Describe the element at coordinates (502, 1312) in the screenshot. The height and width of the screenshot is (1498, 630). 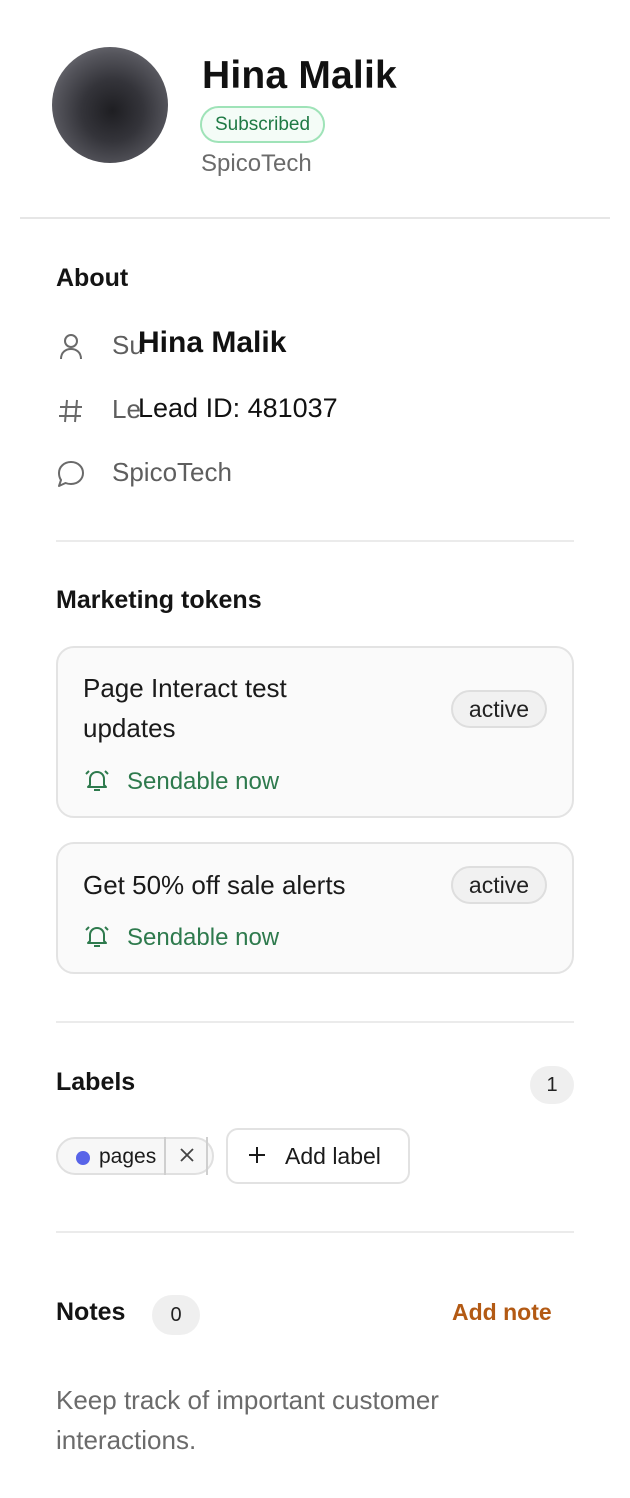
I see `add-note-button: Add note` at that location.